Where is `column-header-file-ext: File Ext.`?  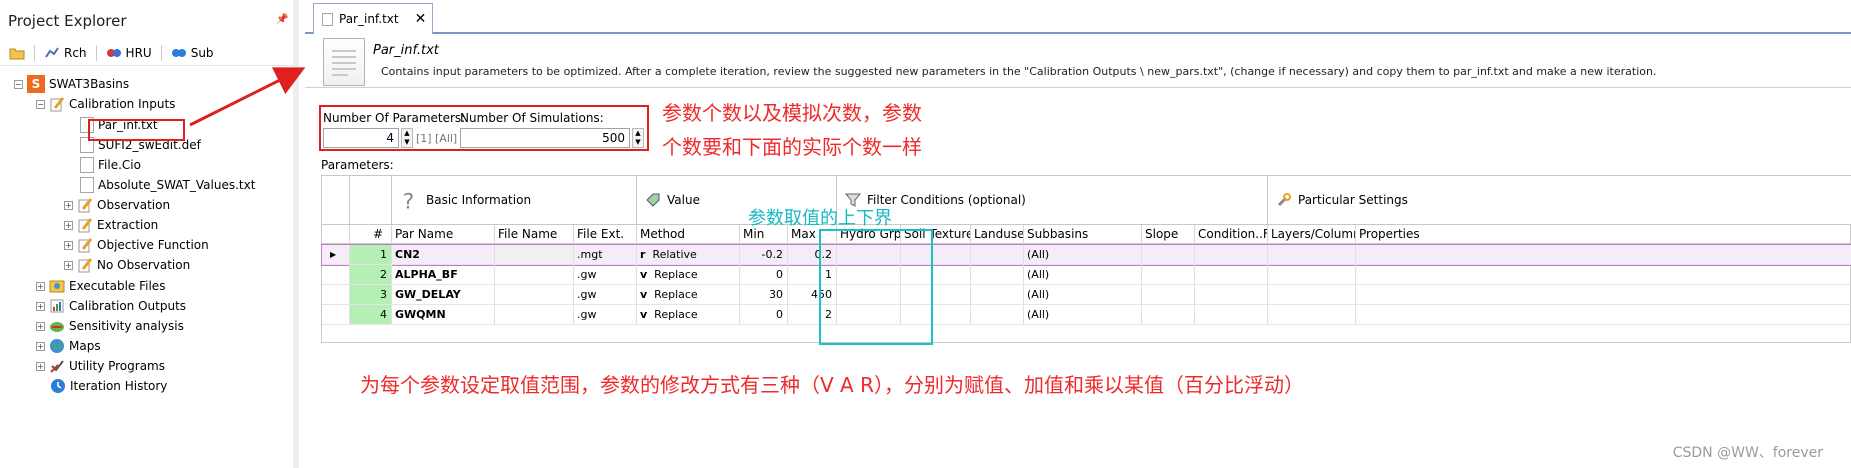
column-header-file-ext: File Ext. is located at coordinates (605, 234).